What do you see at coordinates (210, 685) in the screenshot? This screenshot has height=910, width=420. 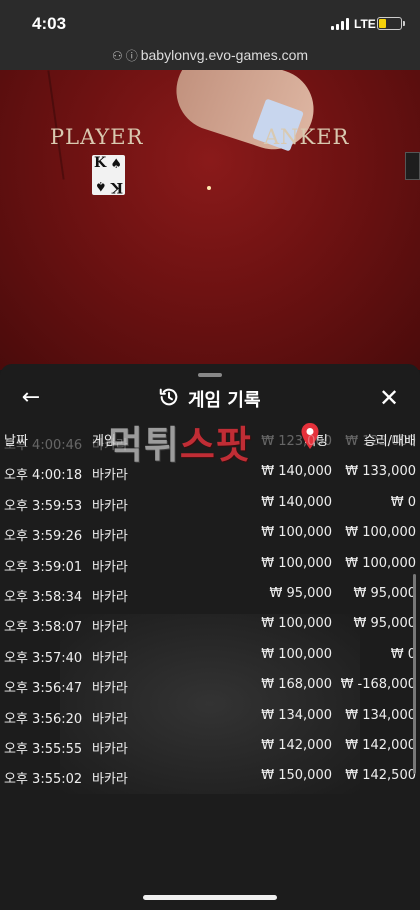 I see `table-row: 오후 3:56:47 바카라 ₩ 168,000 ₩ -168,000` at bounding box center [210, 685].